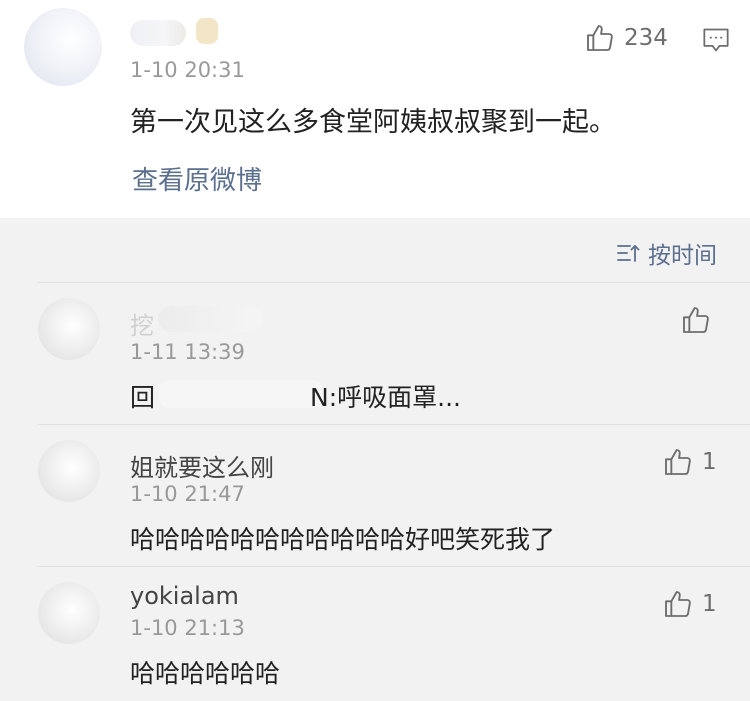  Describe the element at coordinates (202, 465) in the screenshot. I see `reply-username: 姐就要这么刚` at that location.